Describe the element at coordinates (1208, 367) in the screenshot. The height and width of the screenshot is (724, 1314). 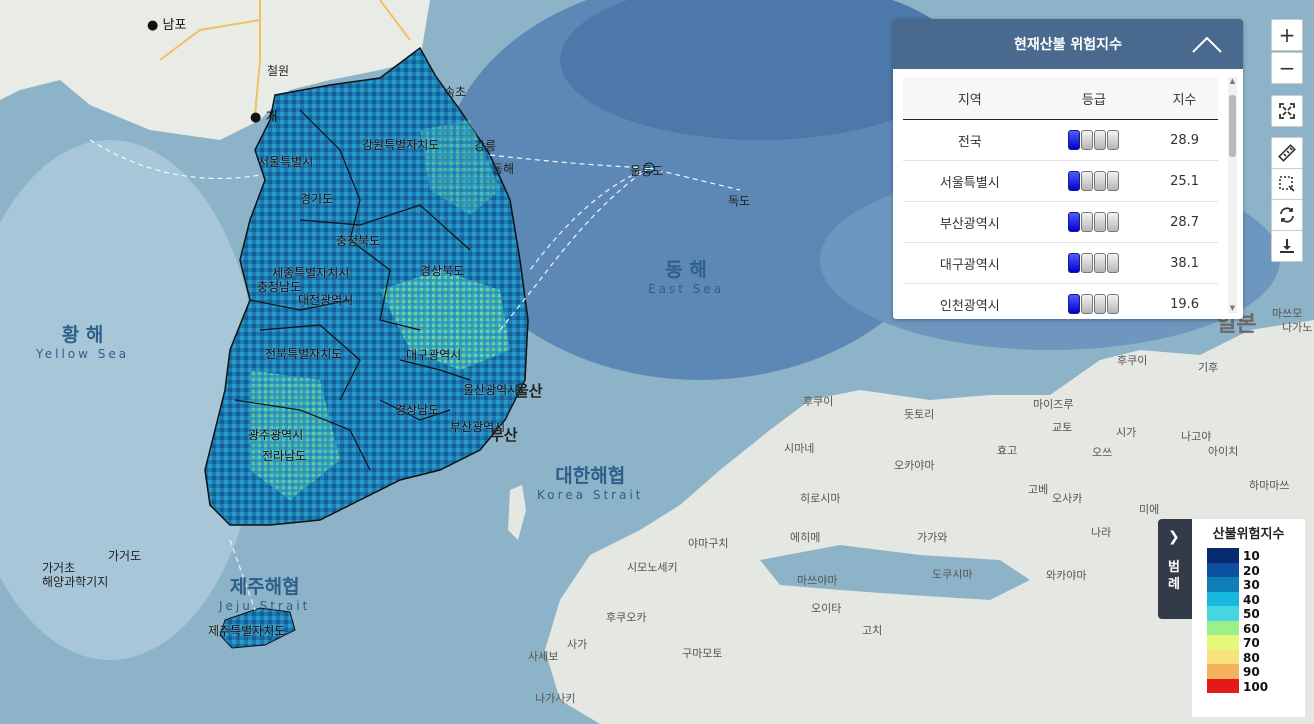
I see `jp-giho: 기후` at that location.